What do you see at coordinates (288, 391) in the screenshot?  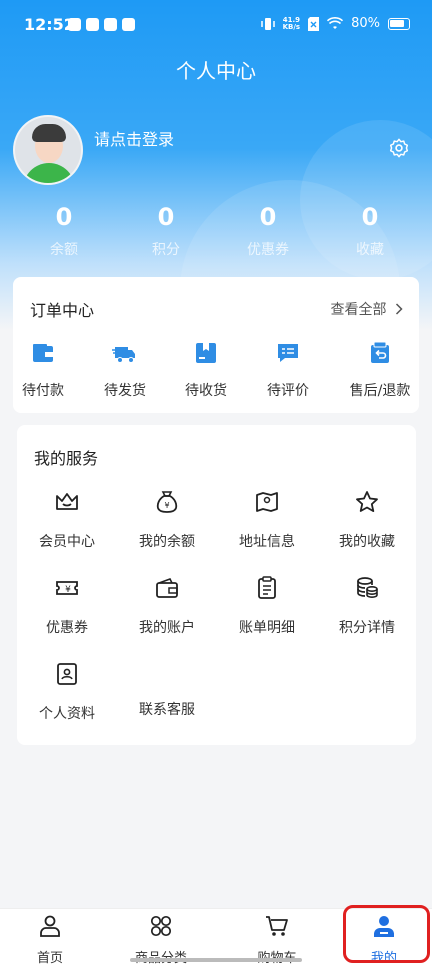 I see `order-label: 待评价` at bounding box center [288, 391].